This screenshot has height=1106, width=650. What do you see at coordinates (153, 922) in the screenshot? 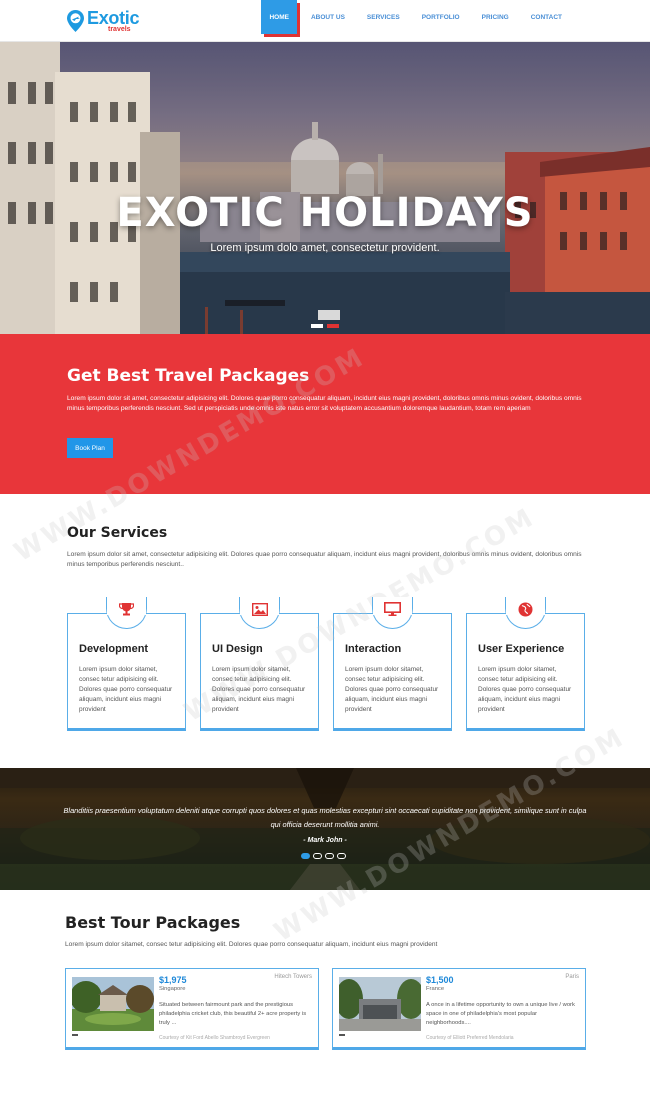
I see `tours-heading: Best Tour Packages` at bounding box center [153, 922].